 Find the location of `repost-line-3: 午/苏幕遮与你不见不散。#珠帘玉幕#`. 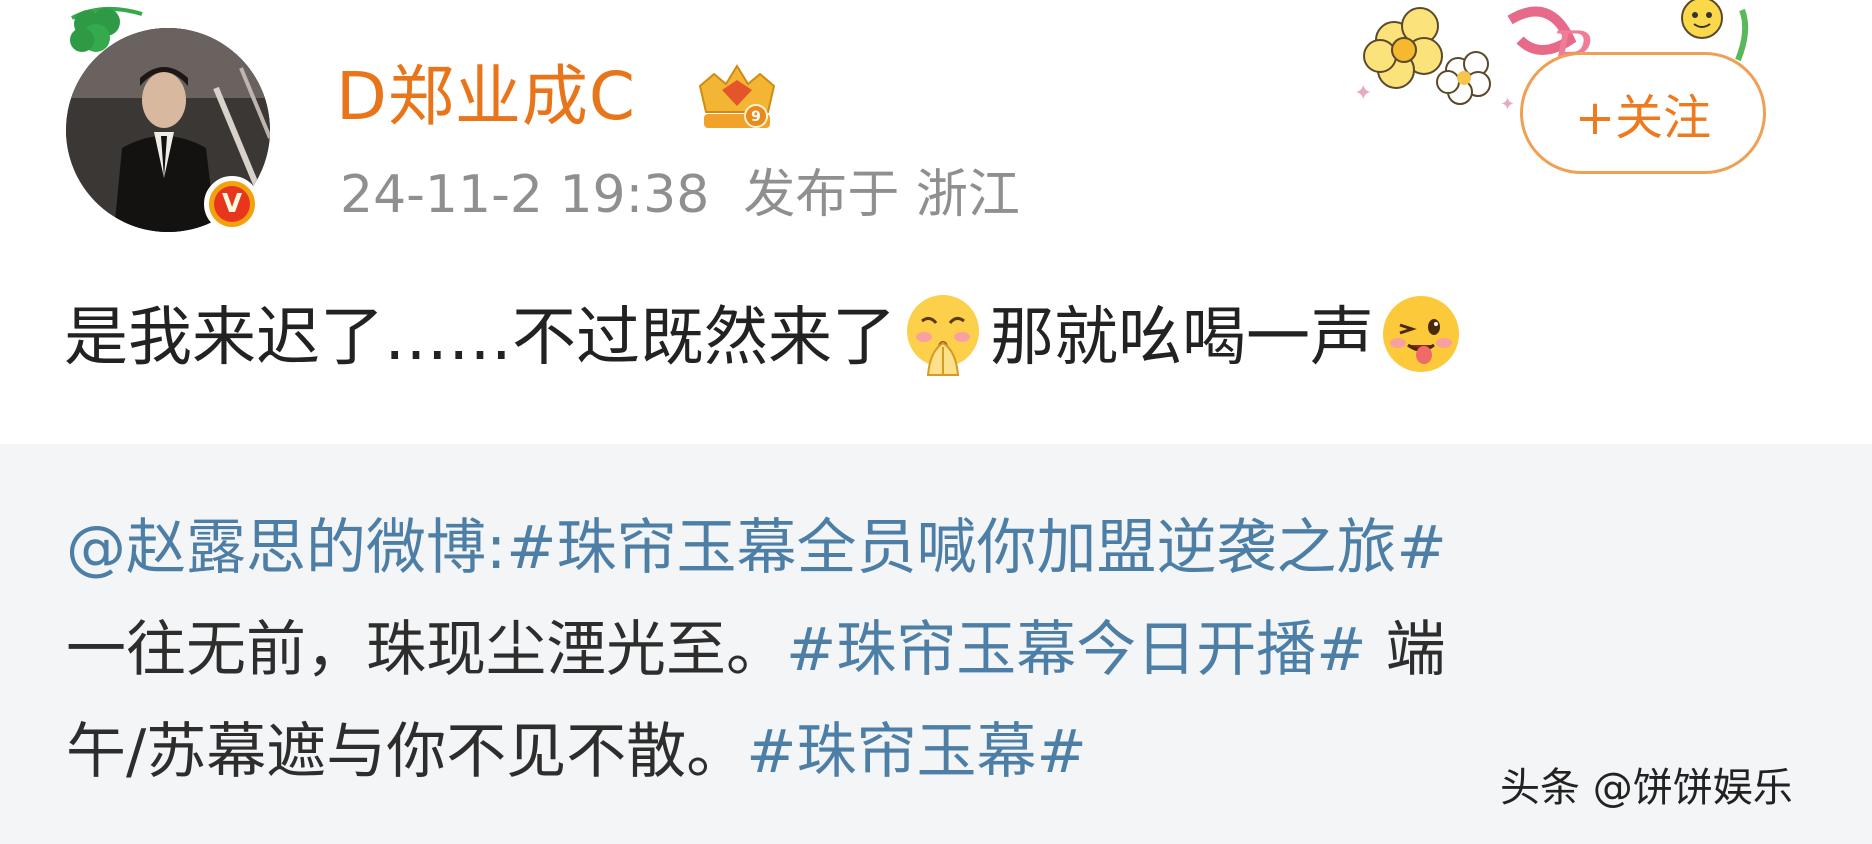

repost-line-3: 午/苏幕遮与你不见不散。#珠帘玉幕# is located at coordinates (576, 752).